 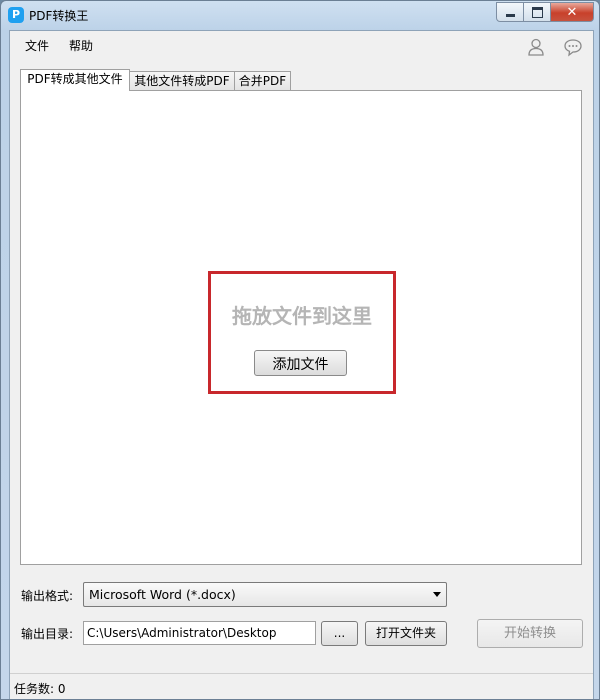 What do you see at coordinates (510, 12) in the screenshot?
I see `minimize-button` at bounding box center [510, 12].